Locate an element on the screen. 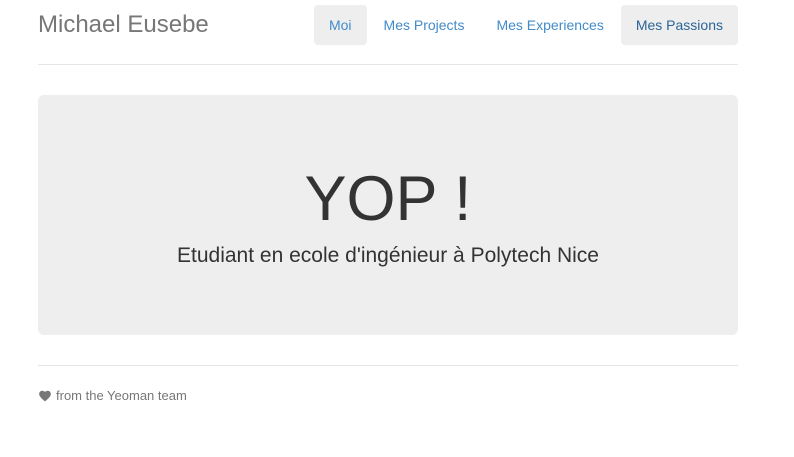  nav-link-moi: Moi is located at coordinates (340, 25).